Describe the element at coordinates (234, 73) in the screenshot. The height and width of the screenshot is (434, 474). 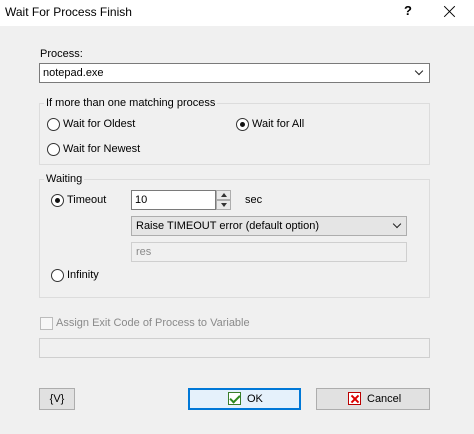
I see `process-combo: notepad.exe` at that location.